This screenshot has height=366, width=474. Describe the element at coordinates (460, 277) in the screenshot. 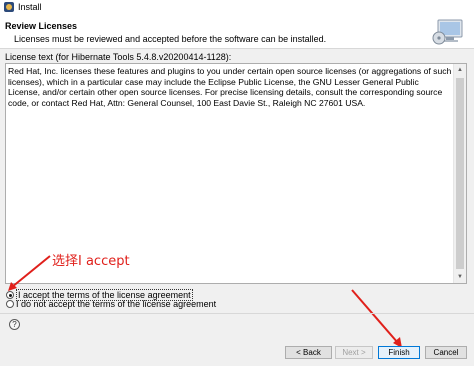

I see `scroll-down-icon: ▼` at that location.